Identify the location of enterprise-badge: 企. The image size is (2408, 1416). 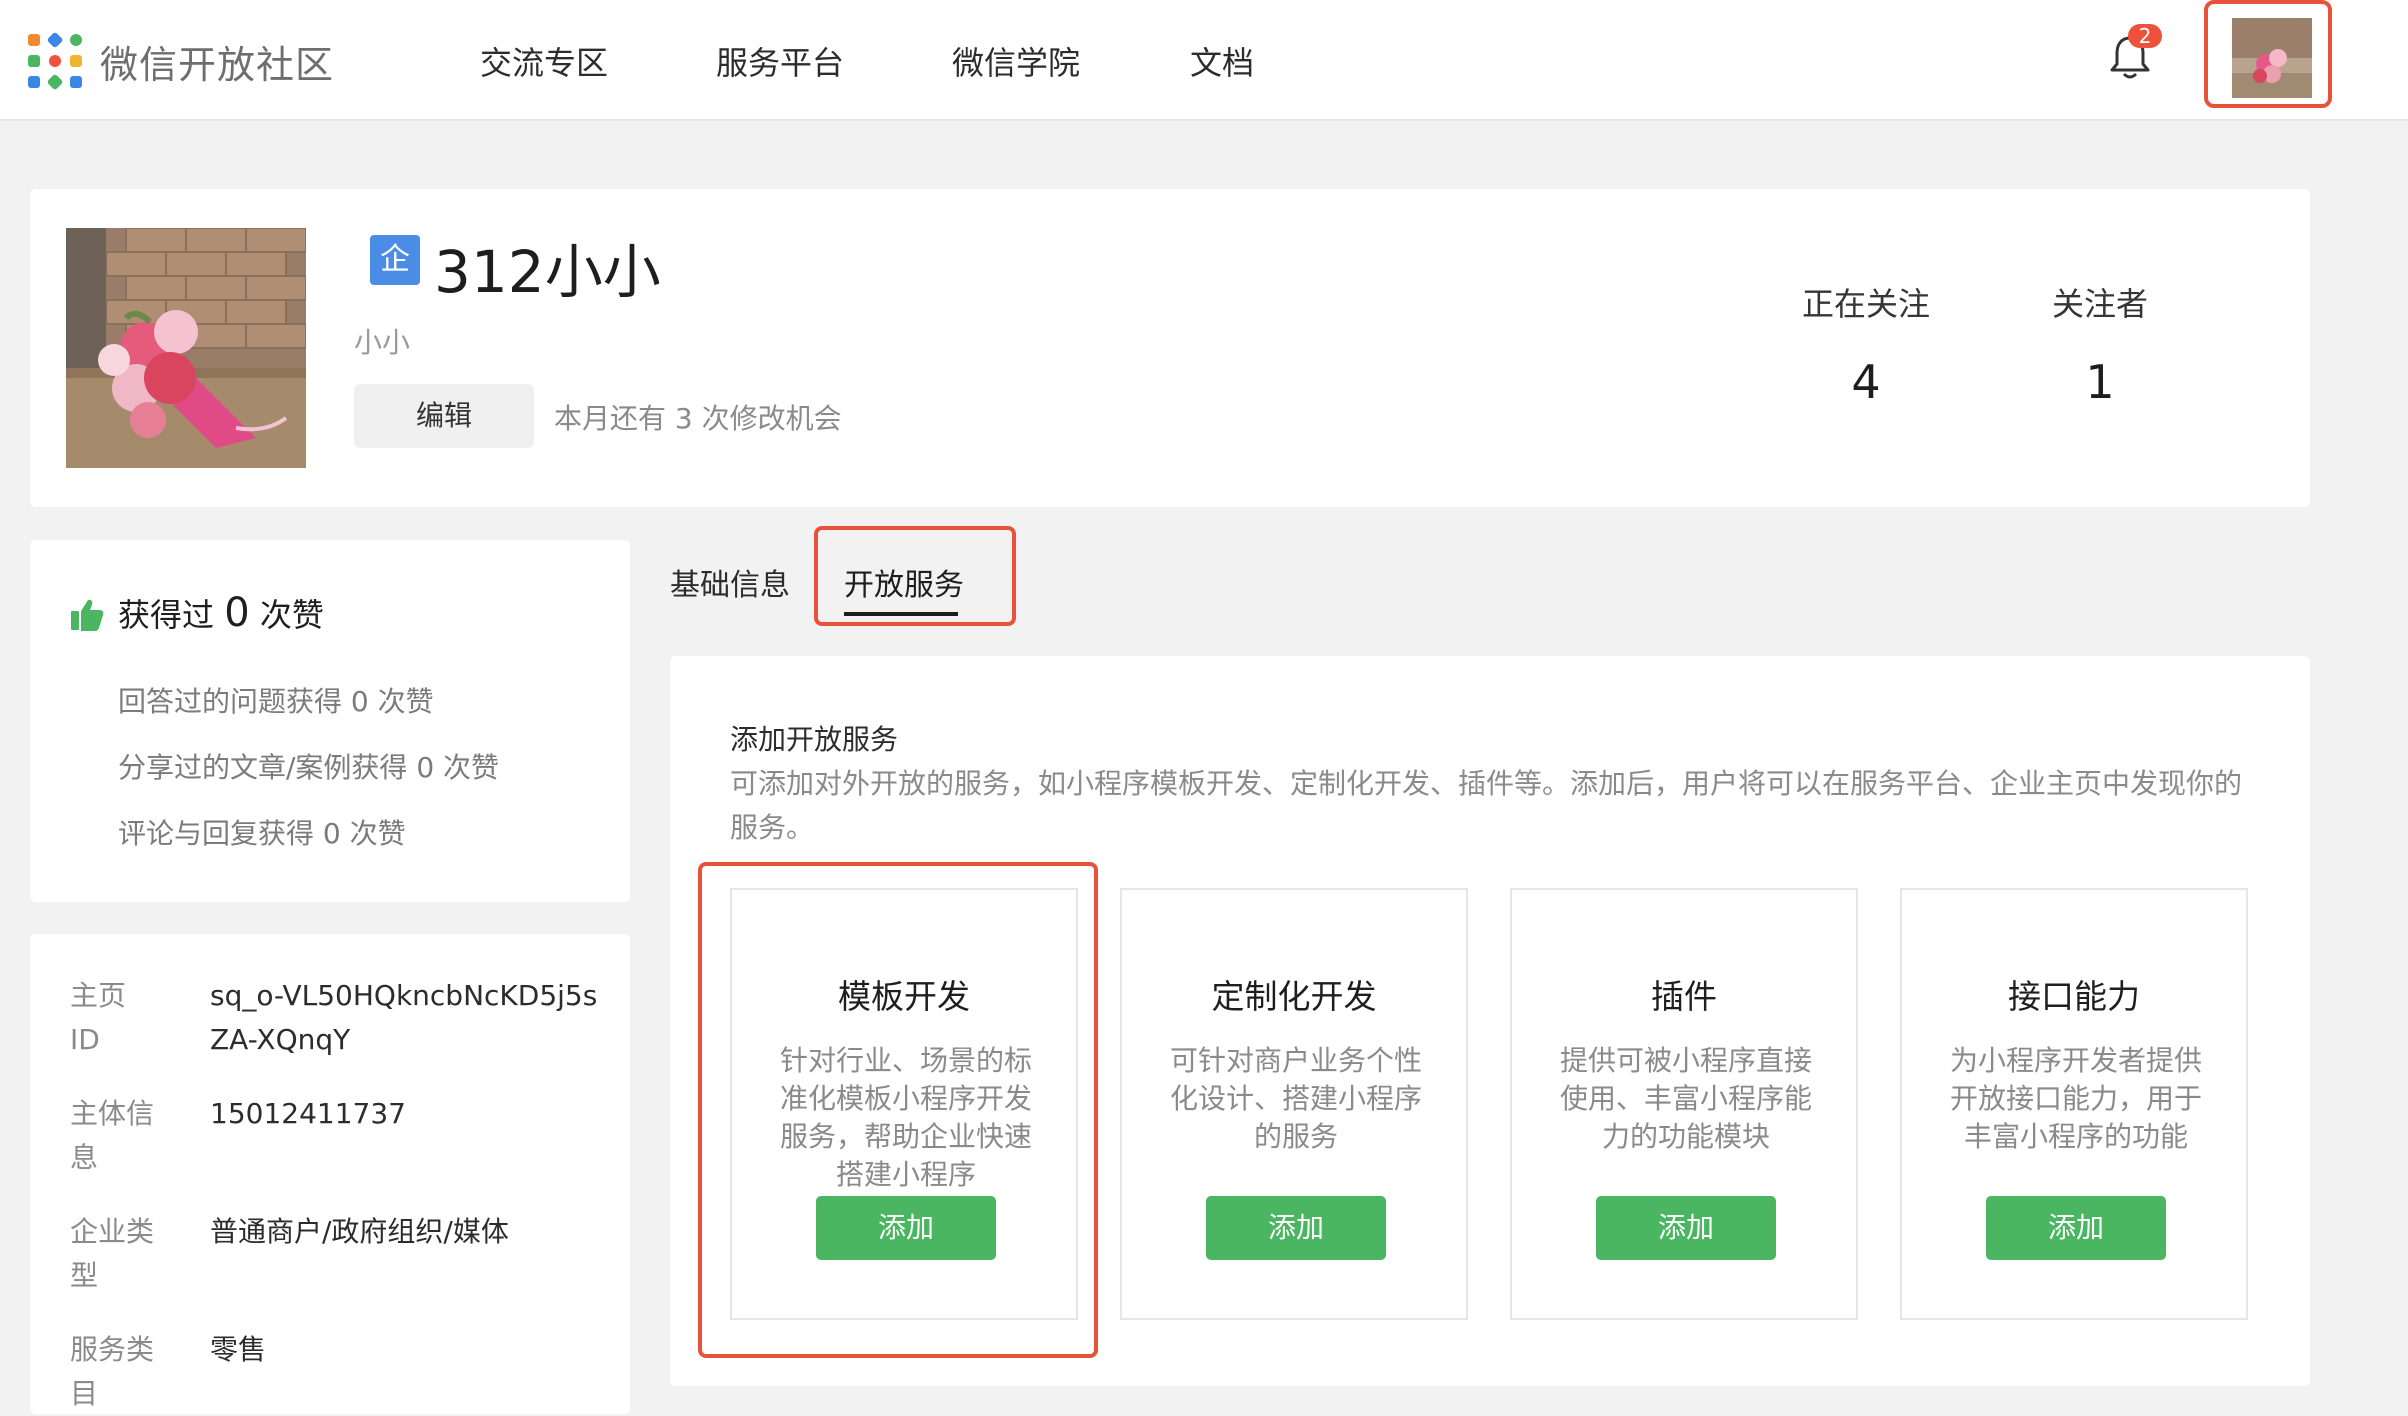
(395, 260).